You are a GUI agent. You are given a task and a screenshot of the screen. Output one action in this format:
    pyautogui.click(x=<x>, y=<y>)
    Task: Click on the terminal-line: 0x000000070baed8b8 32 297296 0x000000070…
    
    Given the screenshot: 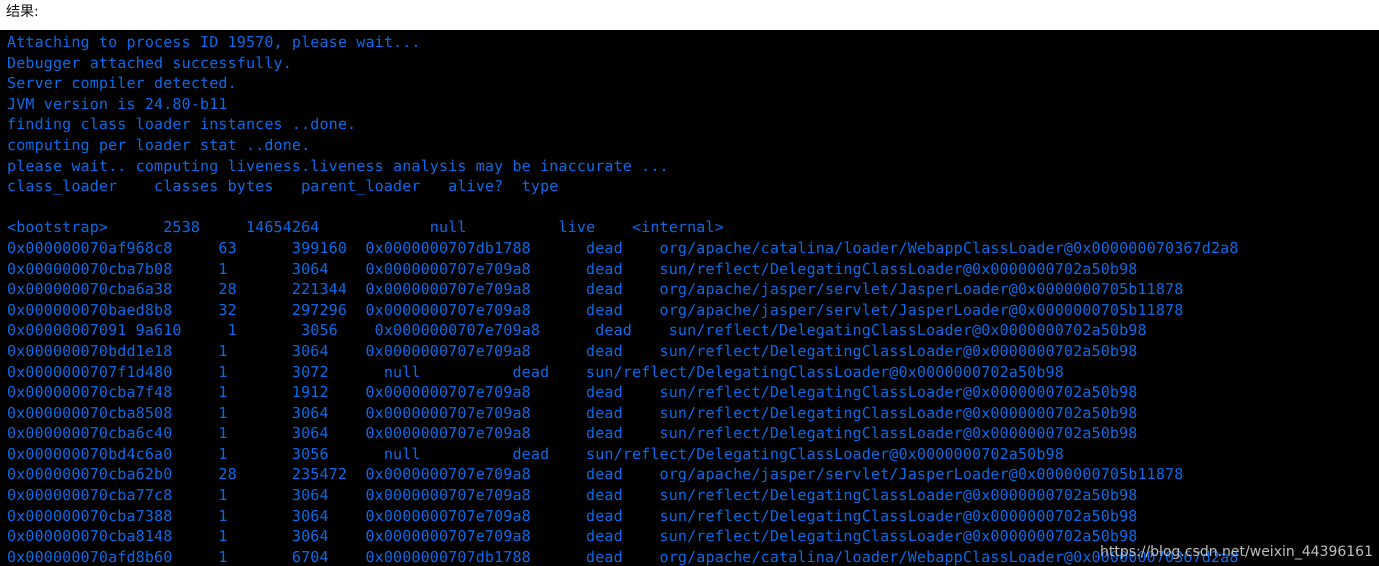 What is the action you would take?
    pyautogui.click(x=595, y=309)
    